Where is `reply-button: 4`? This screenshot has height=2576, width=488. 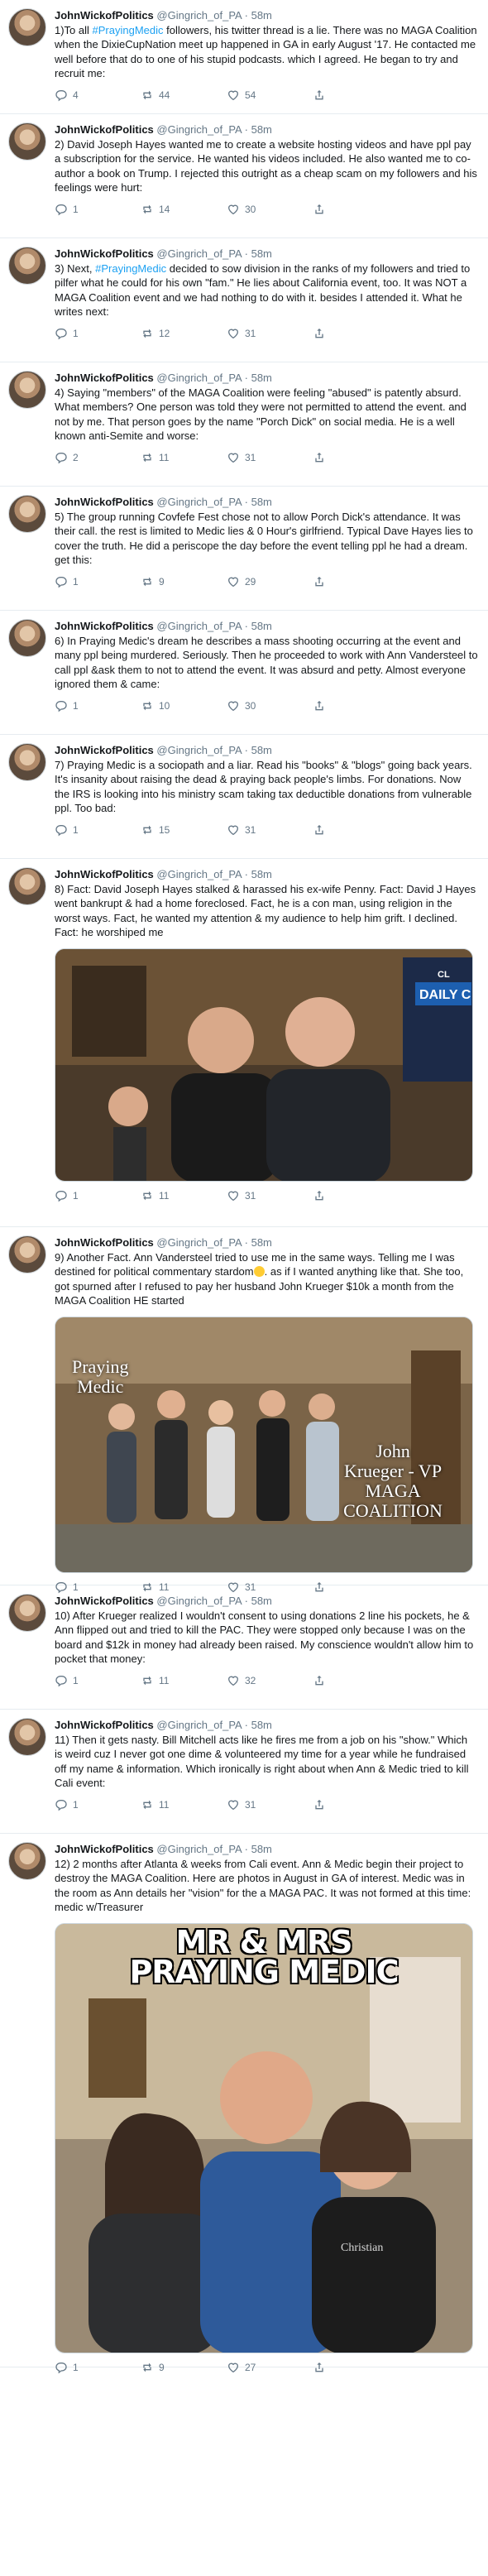 reply-button: 4 is located at coordinates (98, 96).